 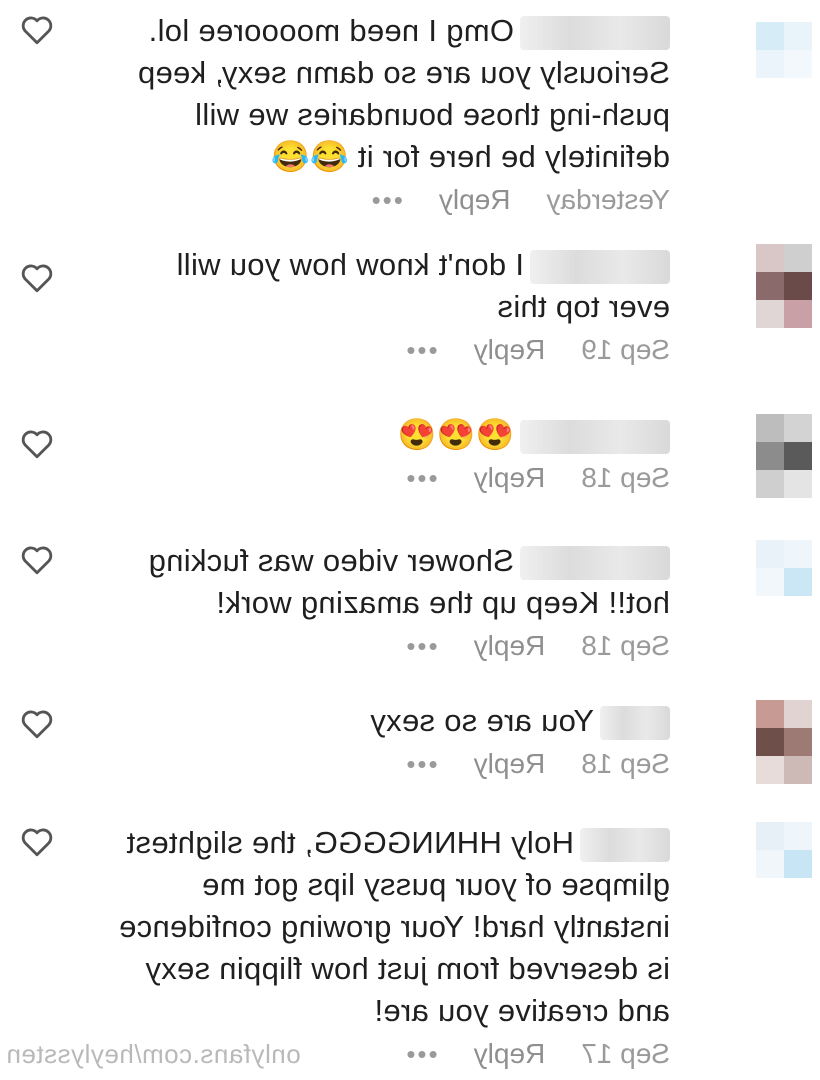 What do you see at coordinates (608, 199) in the screenshot?
I see `timestamp: Yesterday` at bounding box center [608, 199].